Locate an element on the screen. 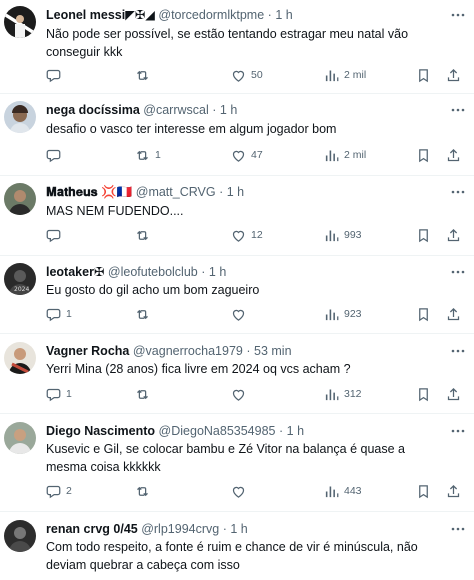 The image size is (474, 580). display-name: renan crvg 0/45 is located at coordinates (92, 529).